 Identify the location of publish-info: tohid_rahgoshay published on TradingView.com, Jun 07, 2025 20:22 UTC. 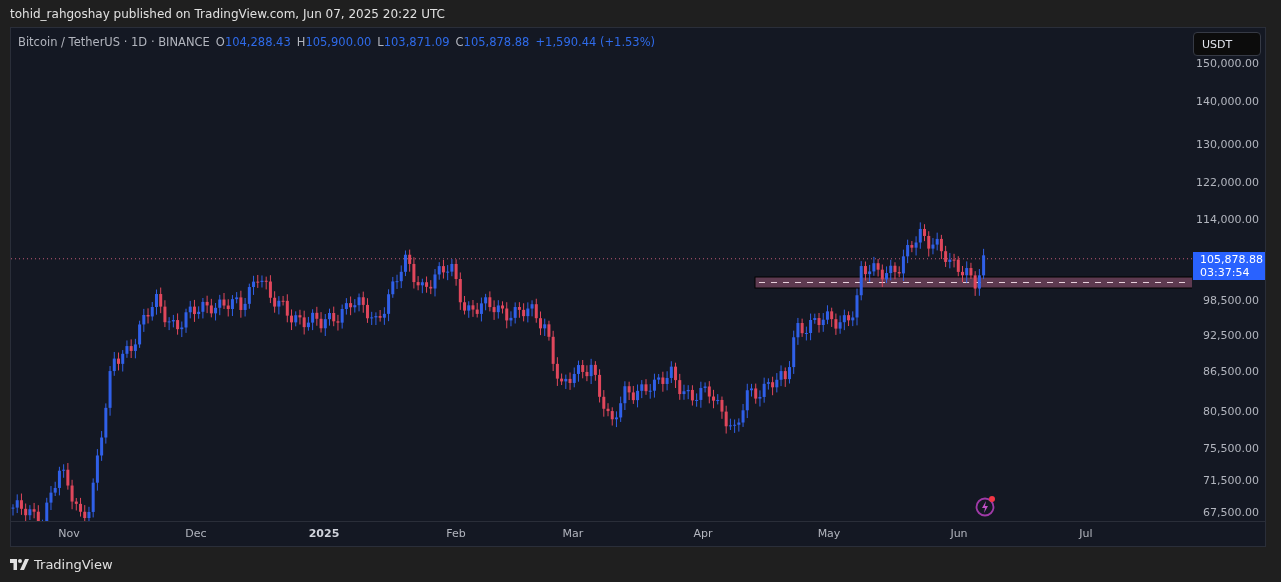
(227, 13).